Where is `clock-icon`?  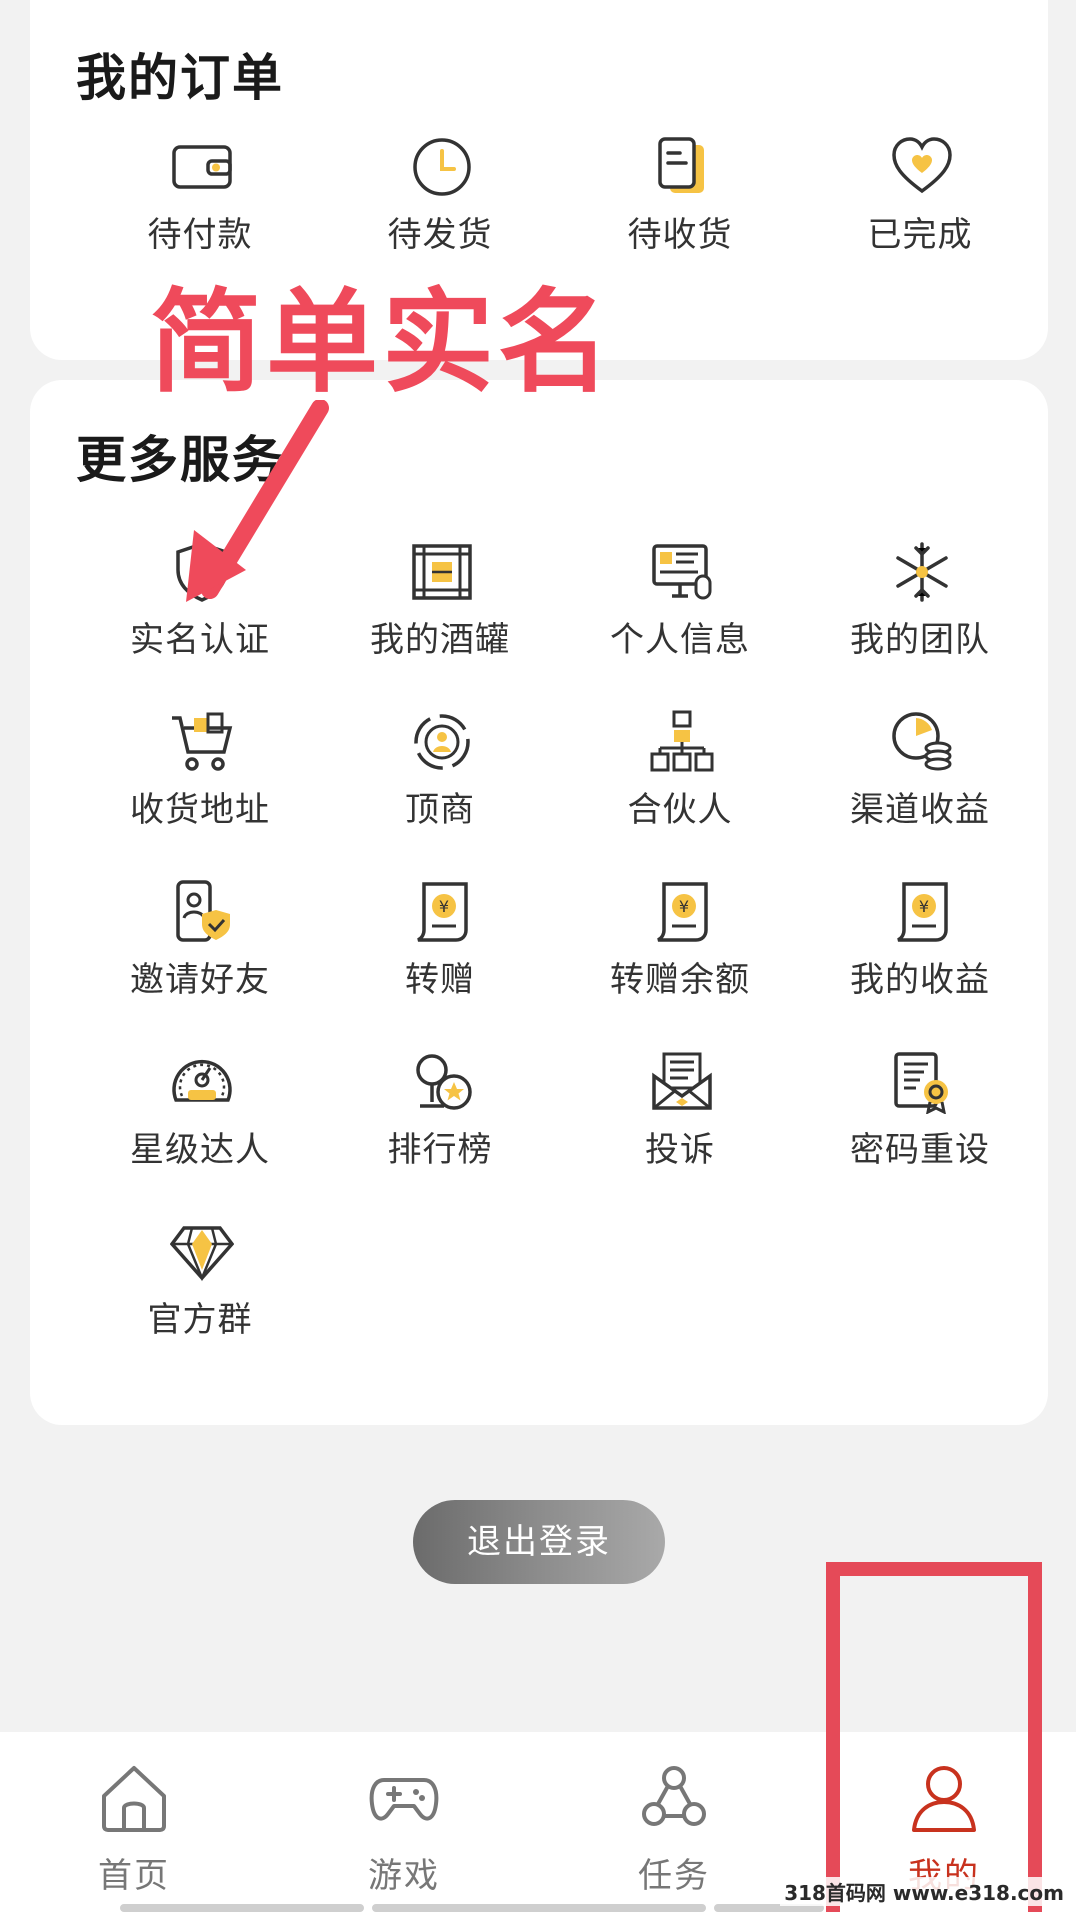 clock-icon is located at coordinates (442, 167).